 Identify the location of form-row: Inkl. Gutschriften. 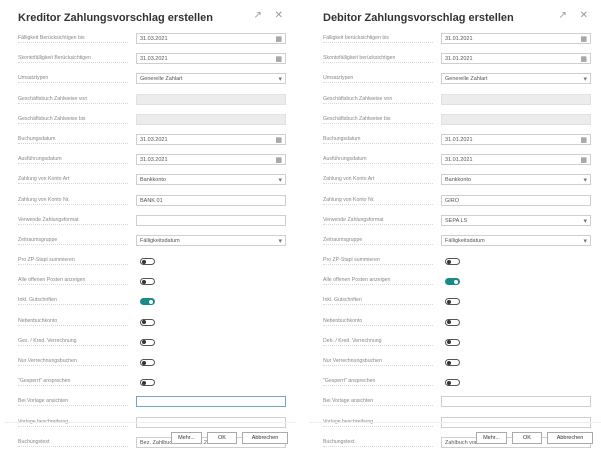
(457, 302).